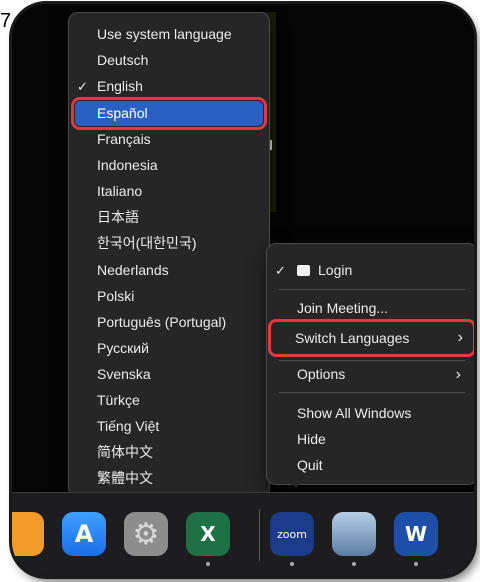 The height and width of the screenshot is (582, 480). I want to click on menu-item-quit: Quit, so click(372, 465).